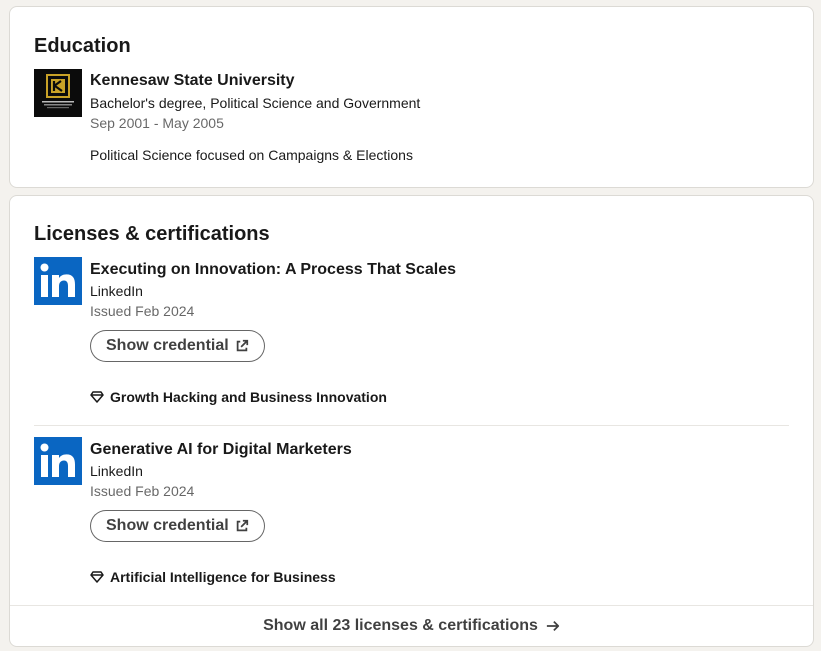  I want to click on skill-tag: Artificial Intelligence for Business, so click(213, 577).